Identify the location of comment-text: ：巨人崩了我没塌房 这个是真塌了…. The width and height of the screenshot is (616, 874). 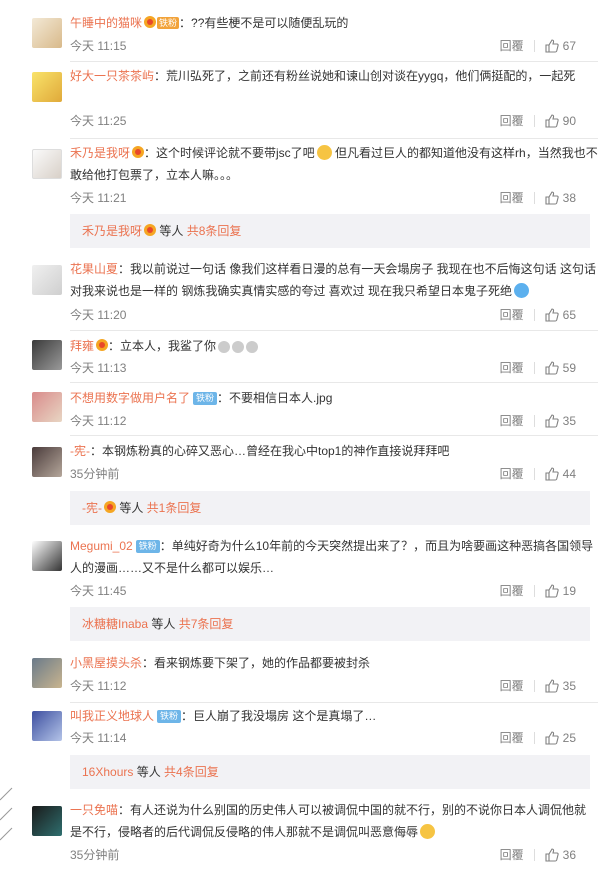
(279, 716).